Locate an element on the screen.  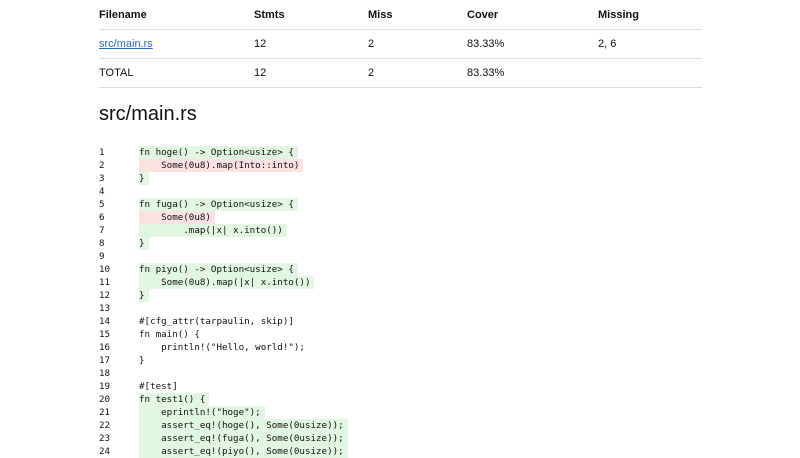
code-line: 13 is located at coordinates (400, 308).